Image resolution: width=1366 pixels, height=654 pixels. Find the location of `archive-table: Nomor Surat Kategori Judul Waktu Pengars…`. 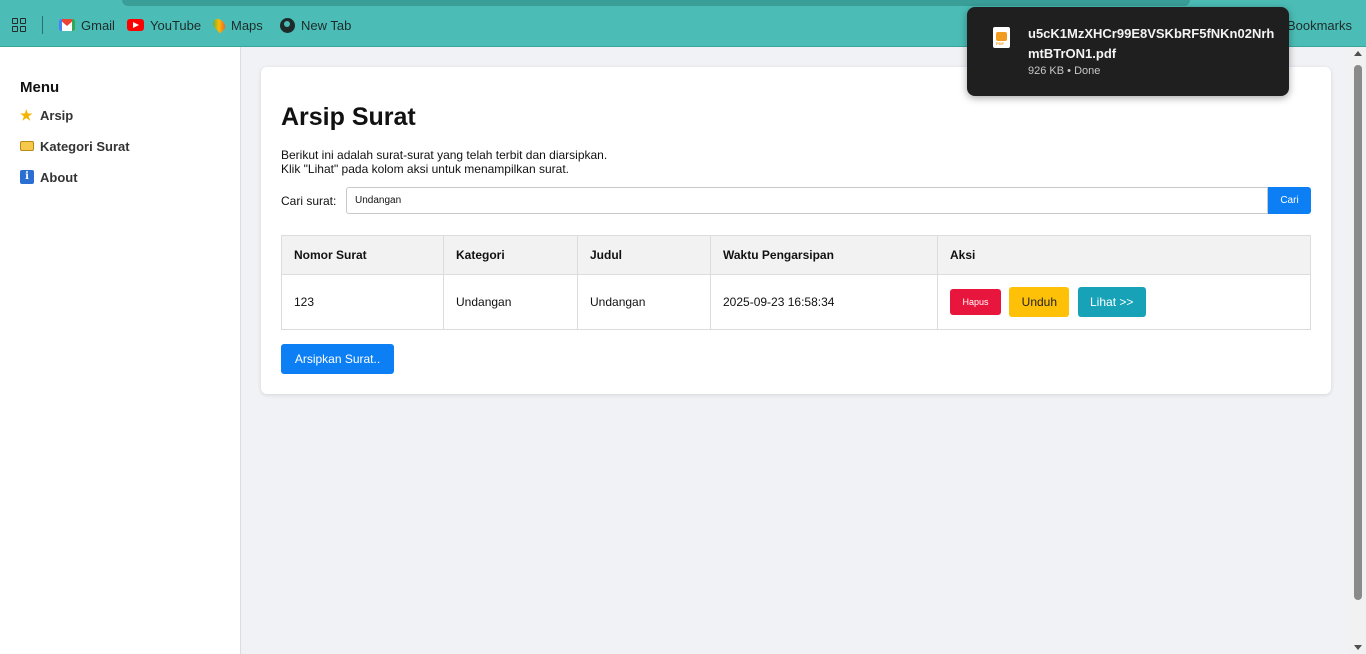

archive-table: Nomor Surat Kategori Judul Waktu Pengars… is located at coordinates (796, 282).